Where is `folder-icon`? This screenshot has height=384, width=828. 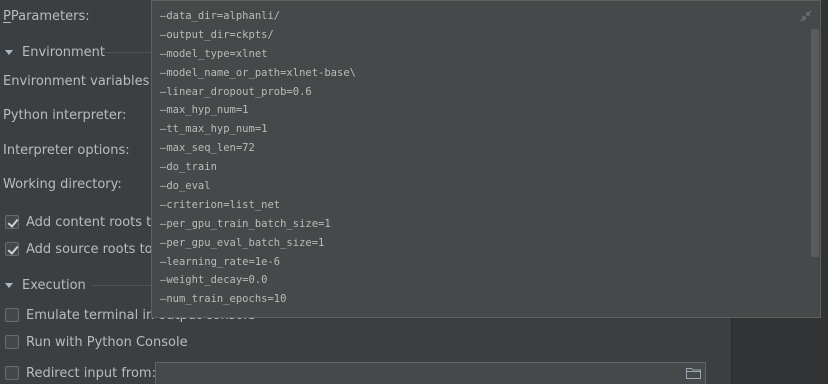 folder-icon is located at coordinates (693, 373).